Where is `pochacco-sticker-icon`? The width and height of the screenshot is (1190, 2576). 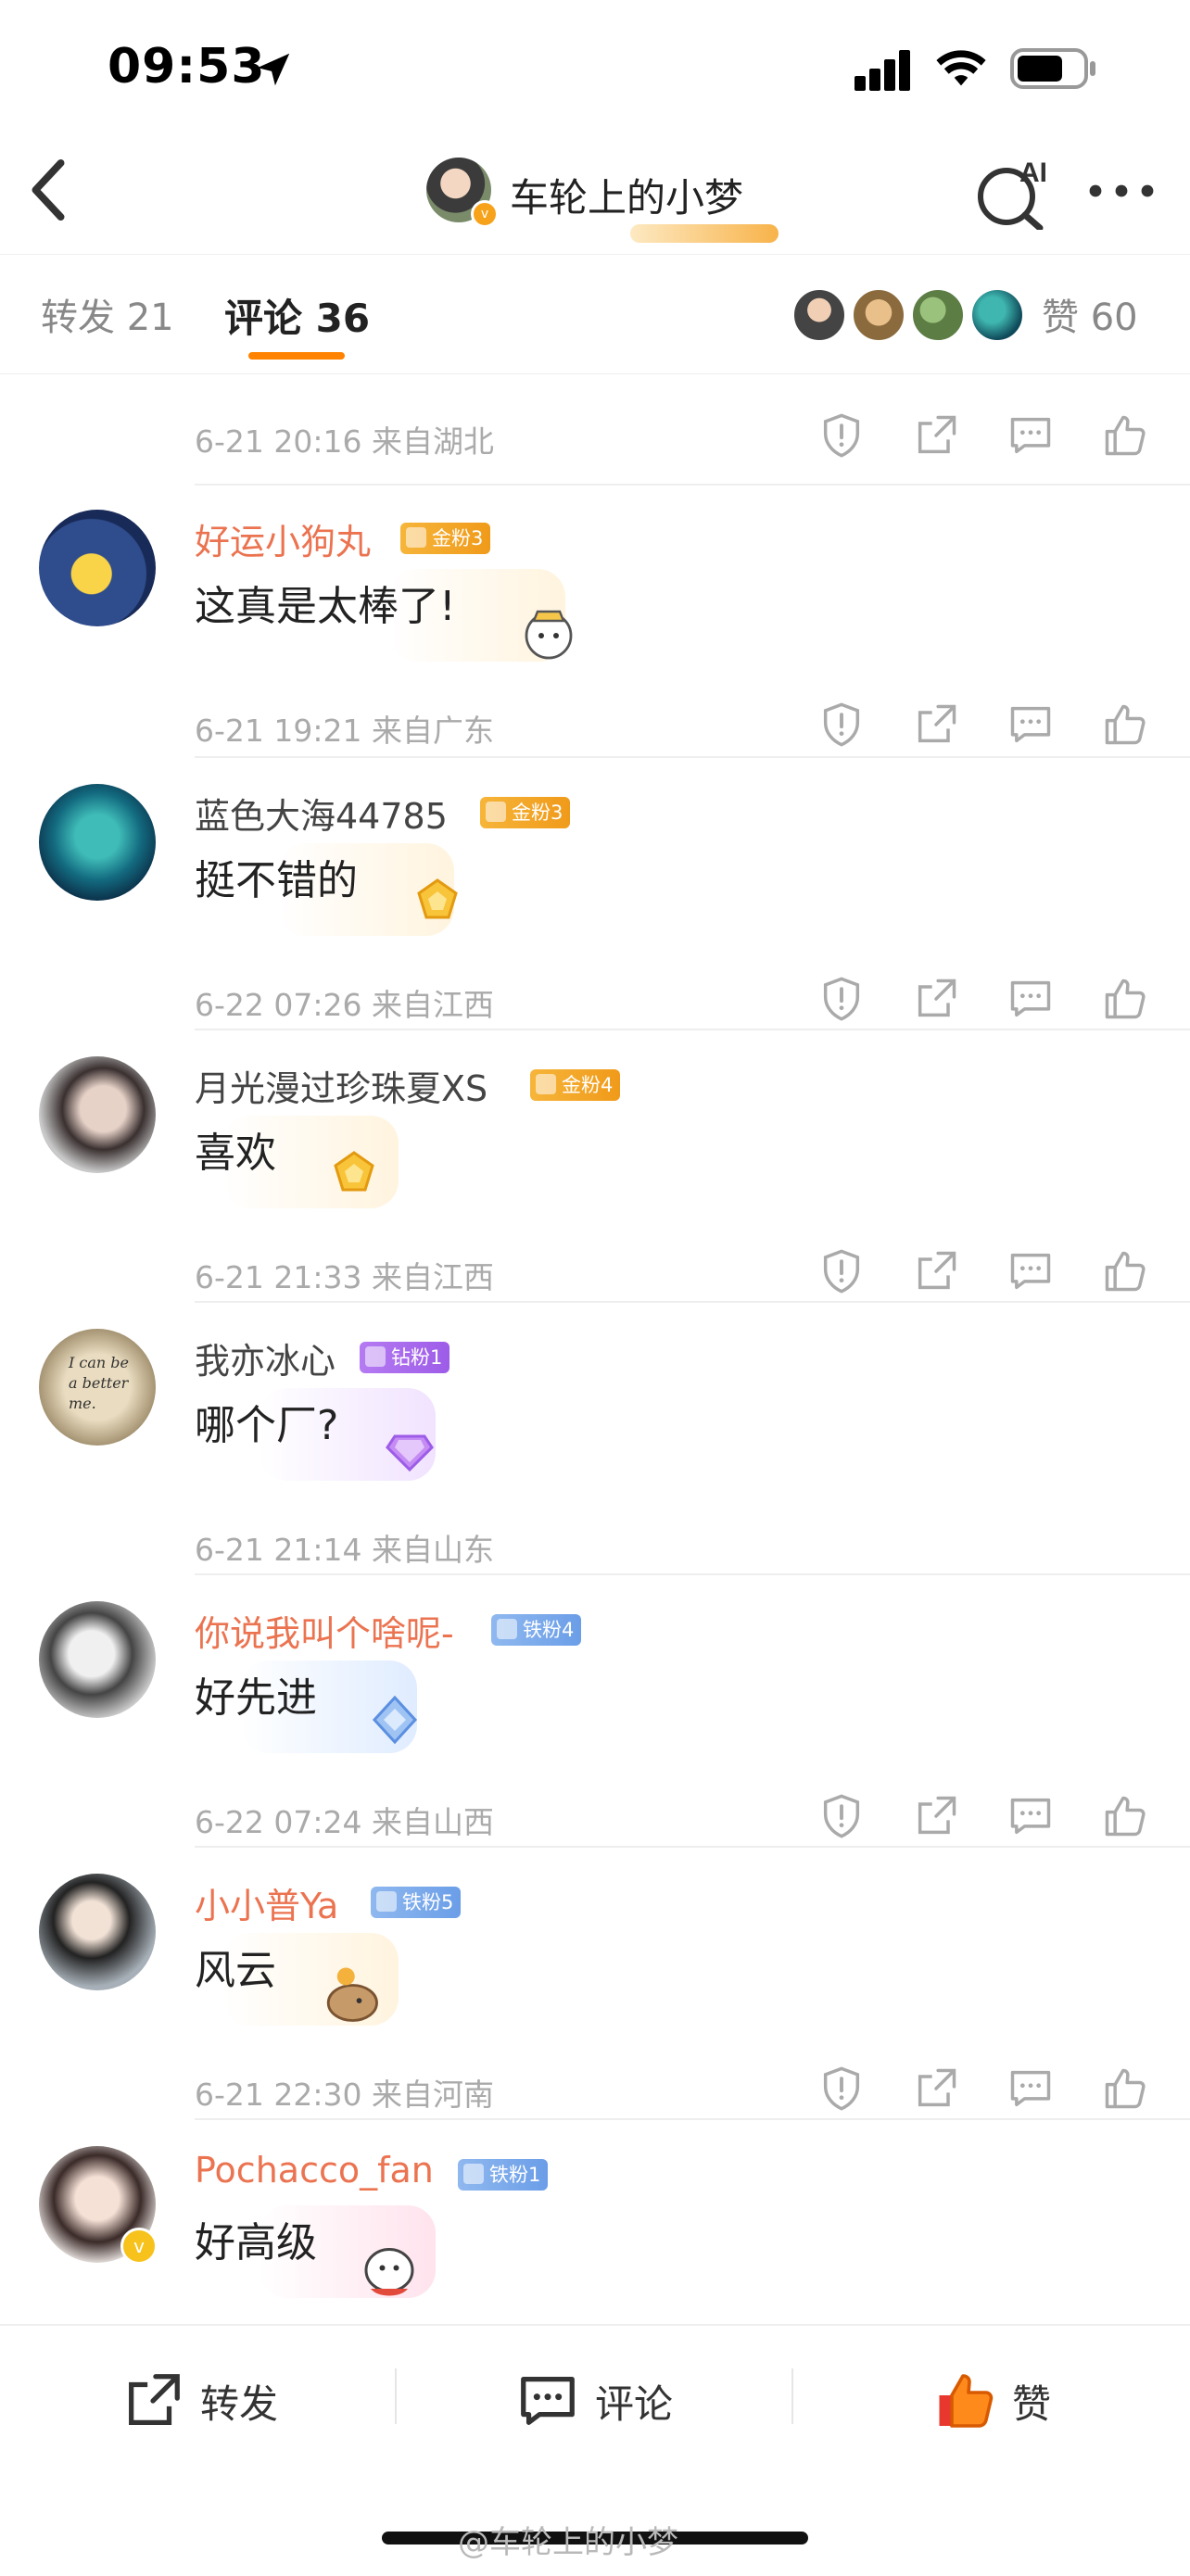
pochacco-sticker-icon is located at coordinates (389, 2272).